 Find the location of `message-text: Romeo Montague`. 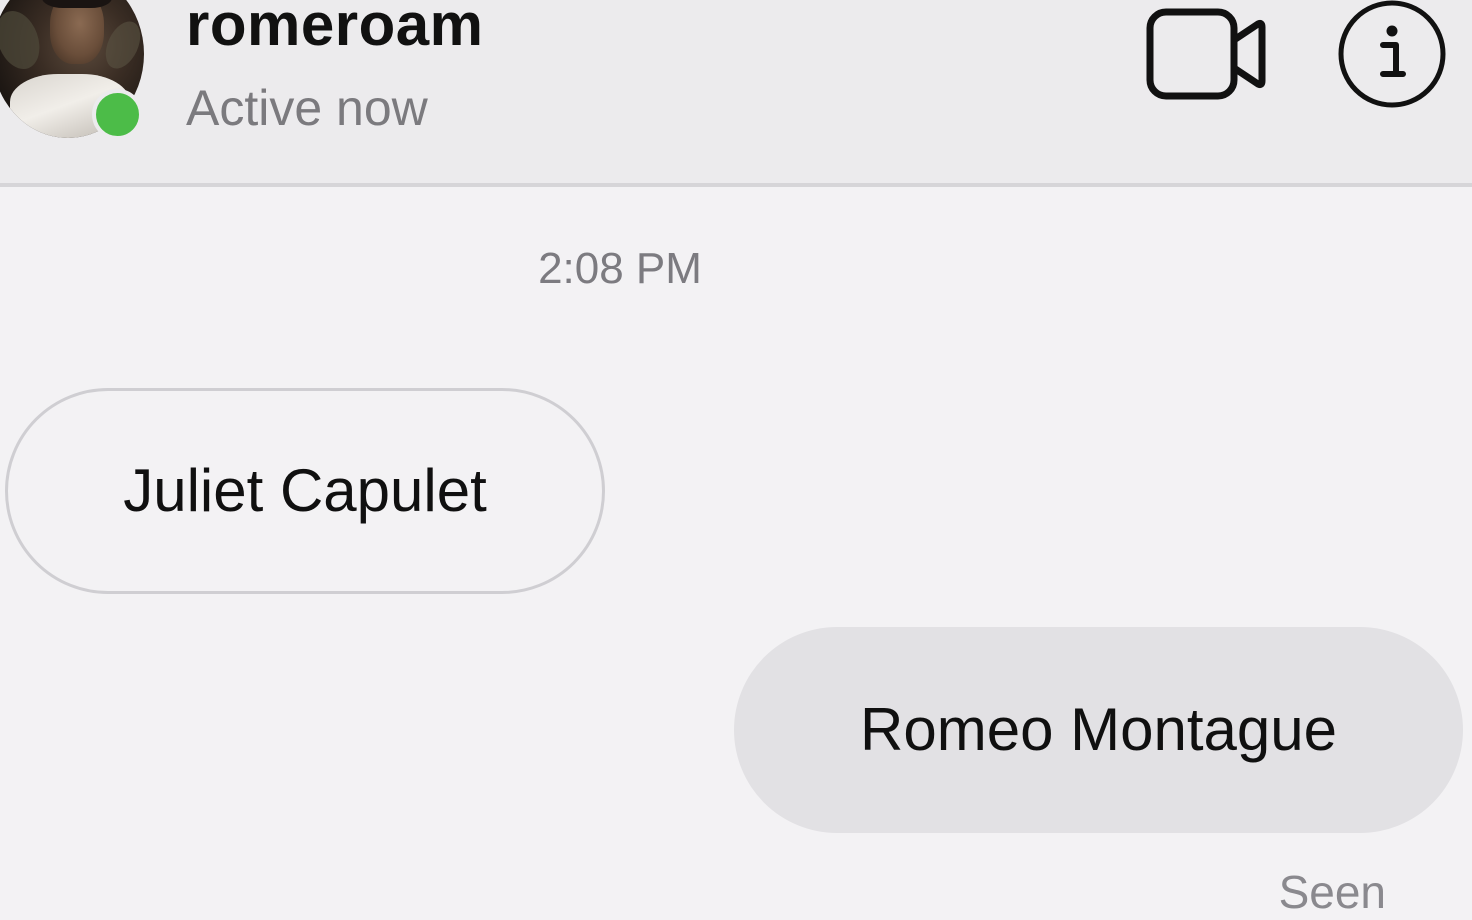

message-text: Romeo Montague is located at coordinates (1098, 729).